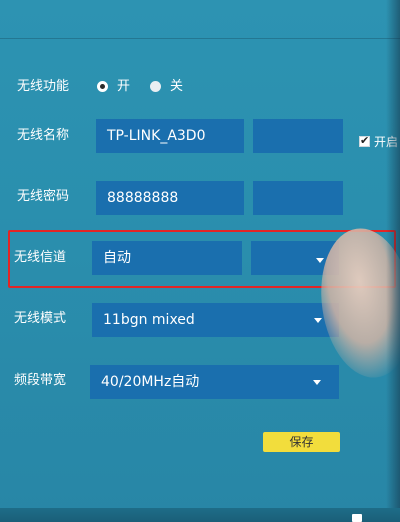 This screenshot has width=400, height=522. Describe the element at coordinates (215, 320) in the screenshot. I see `mode-select: 11bgn mixed` at that location.